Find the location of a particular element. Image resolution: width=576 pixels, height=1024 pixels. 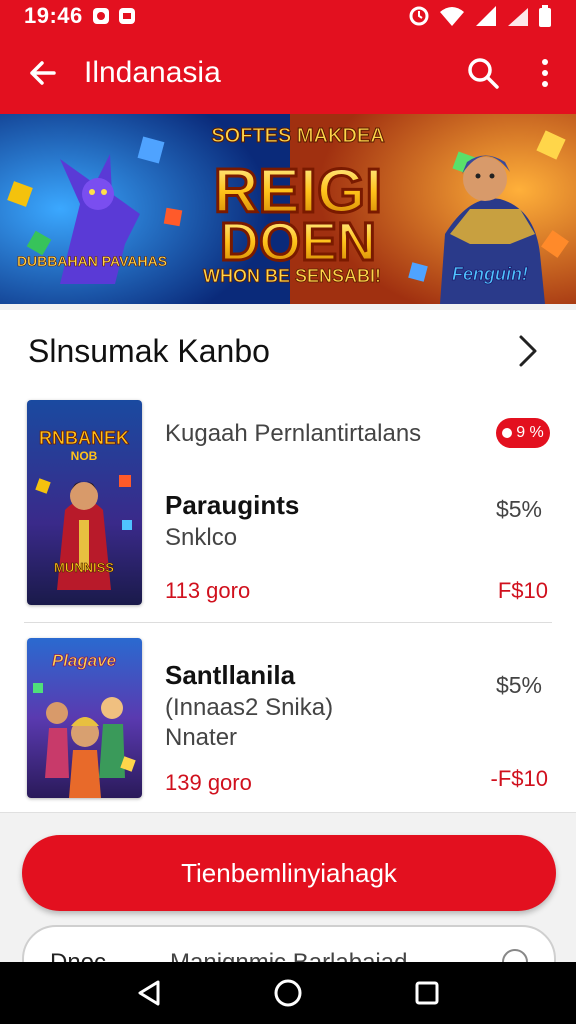

game-thumbnail: Plagave is located at coordinates (84, 718).